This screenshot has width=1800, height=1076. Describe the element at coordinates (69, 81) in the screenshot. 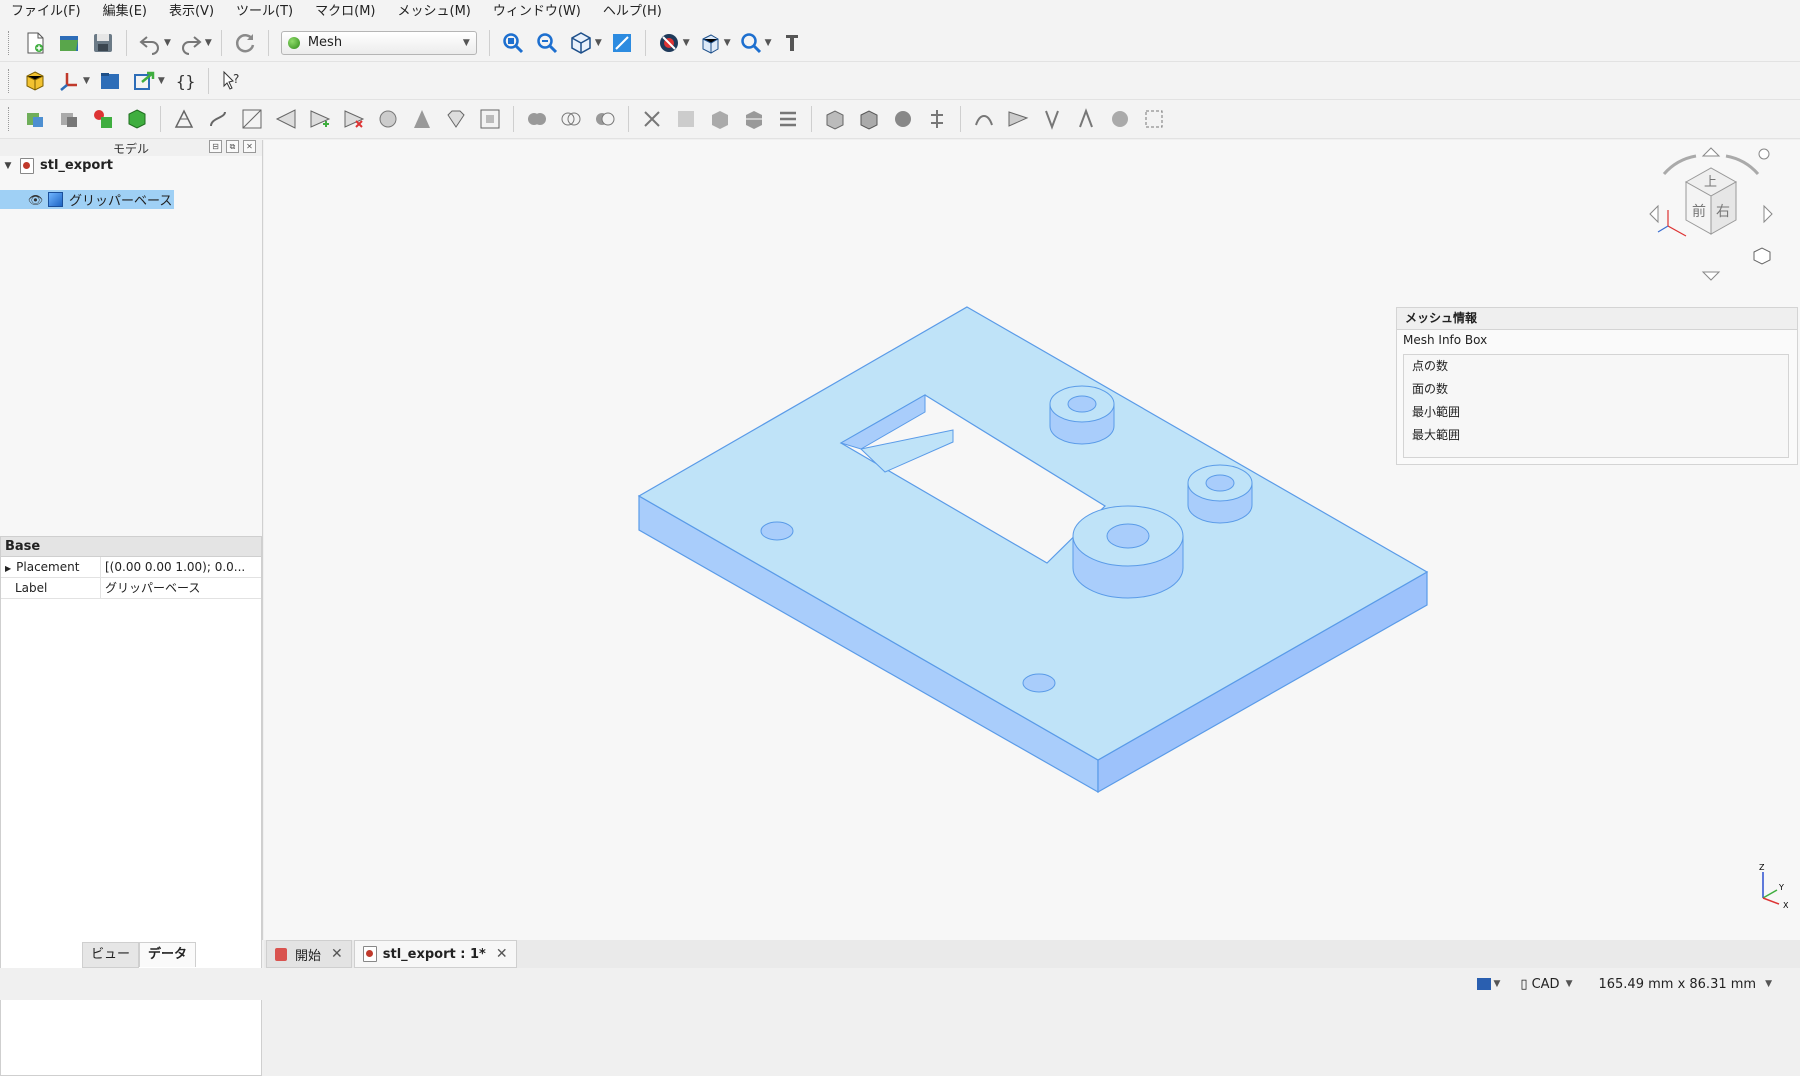

I see `axis-icon` at that location.